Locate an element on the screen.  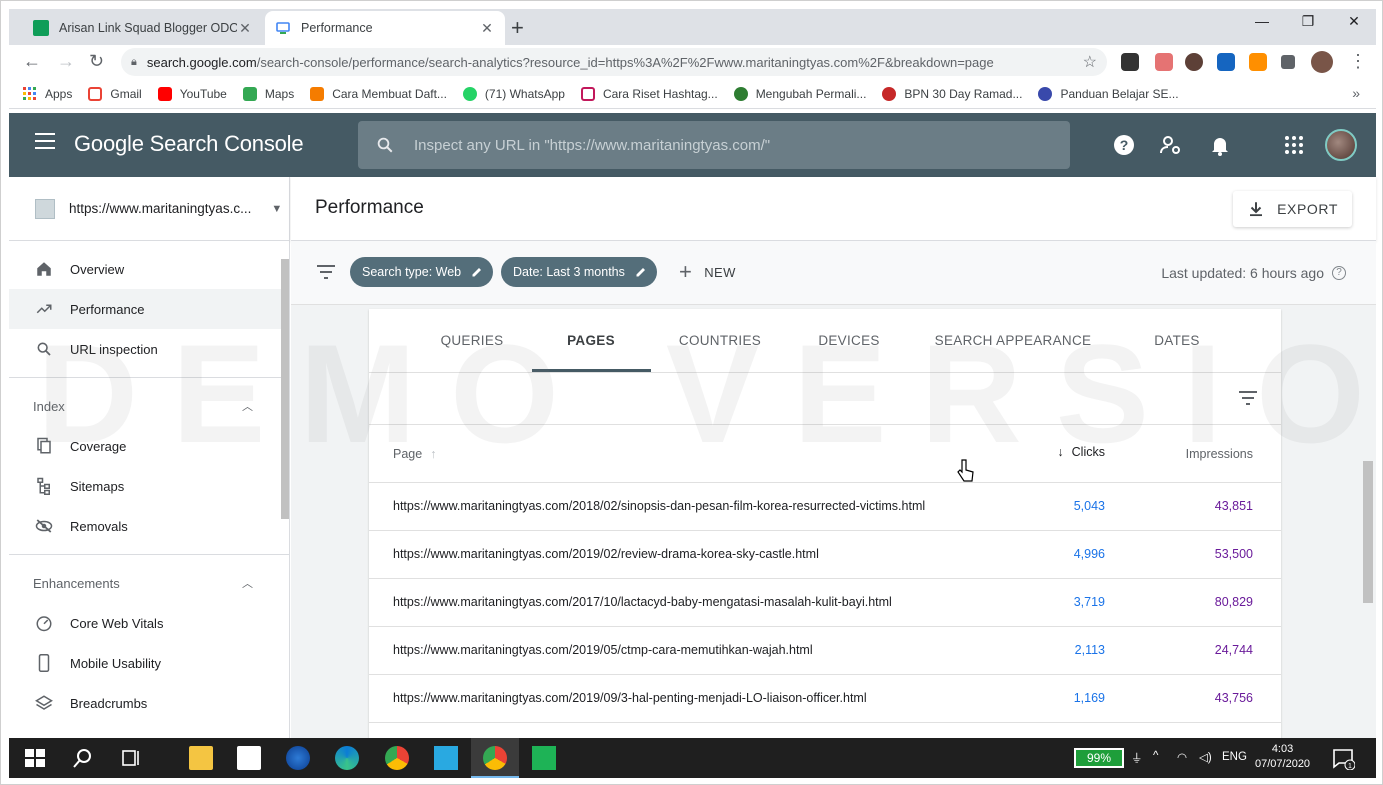
firefox-icon is located at coordinates (298, 758).